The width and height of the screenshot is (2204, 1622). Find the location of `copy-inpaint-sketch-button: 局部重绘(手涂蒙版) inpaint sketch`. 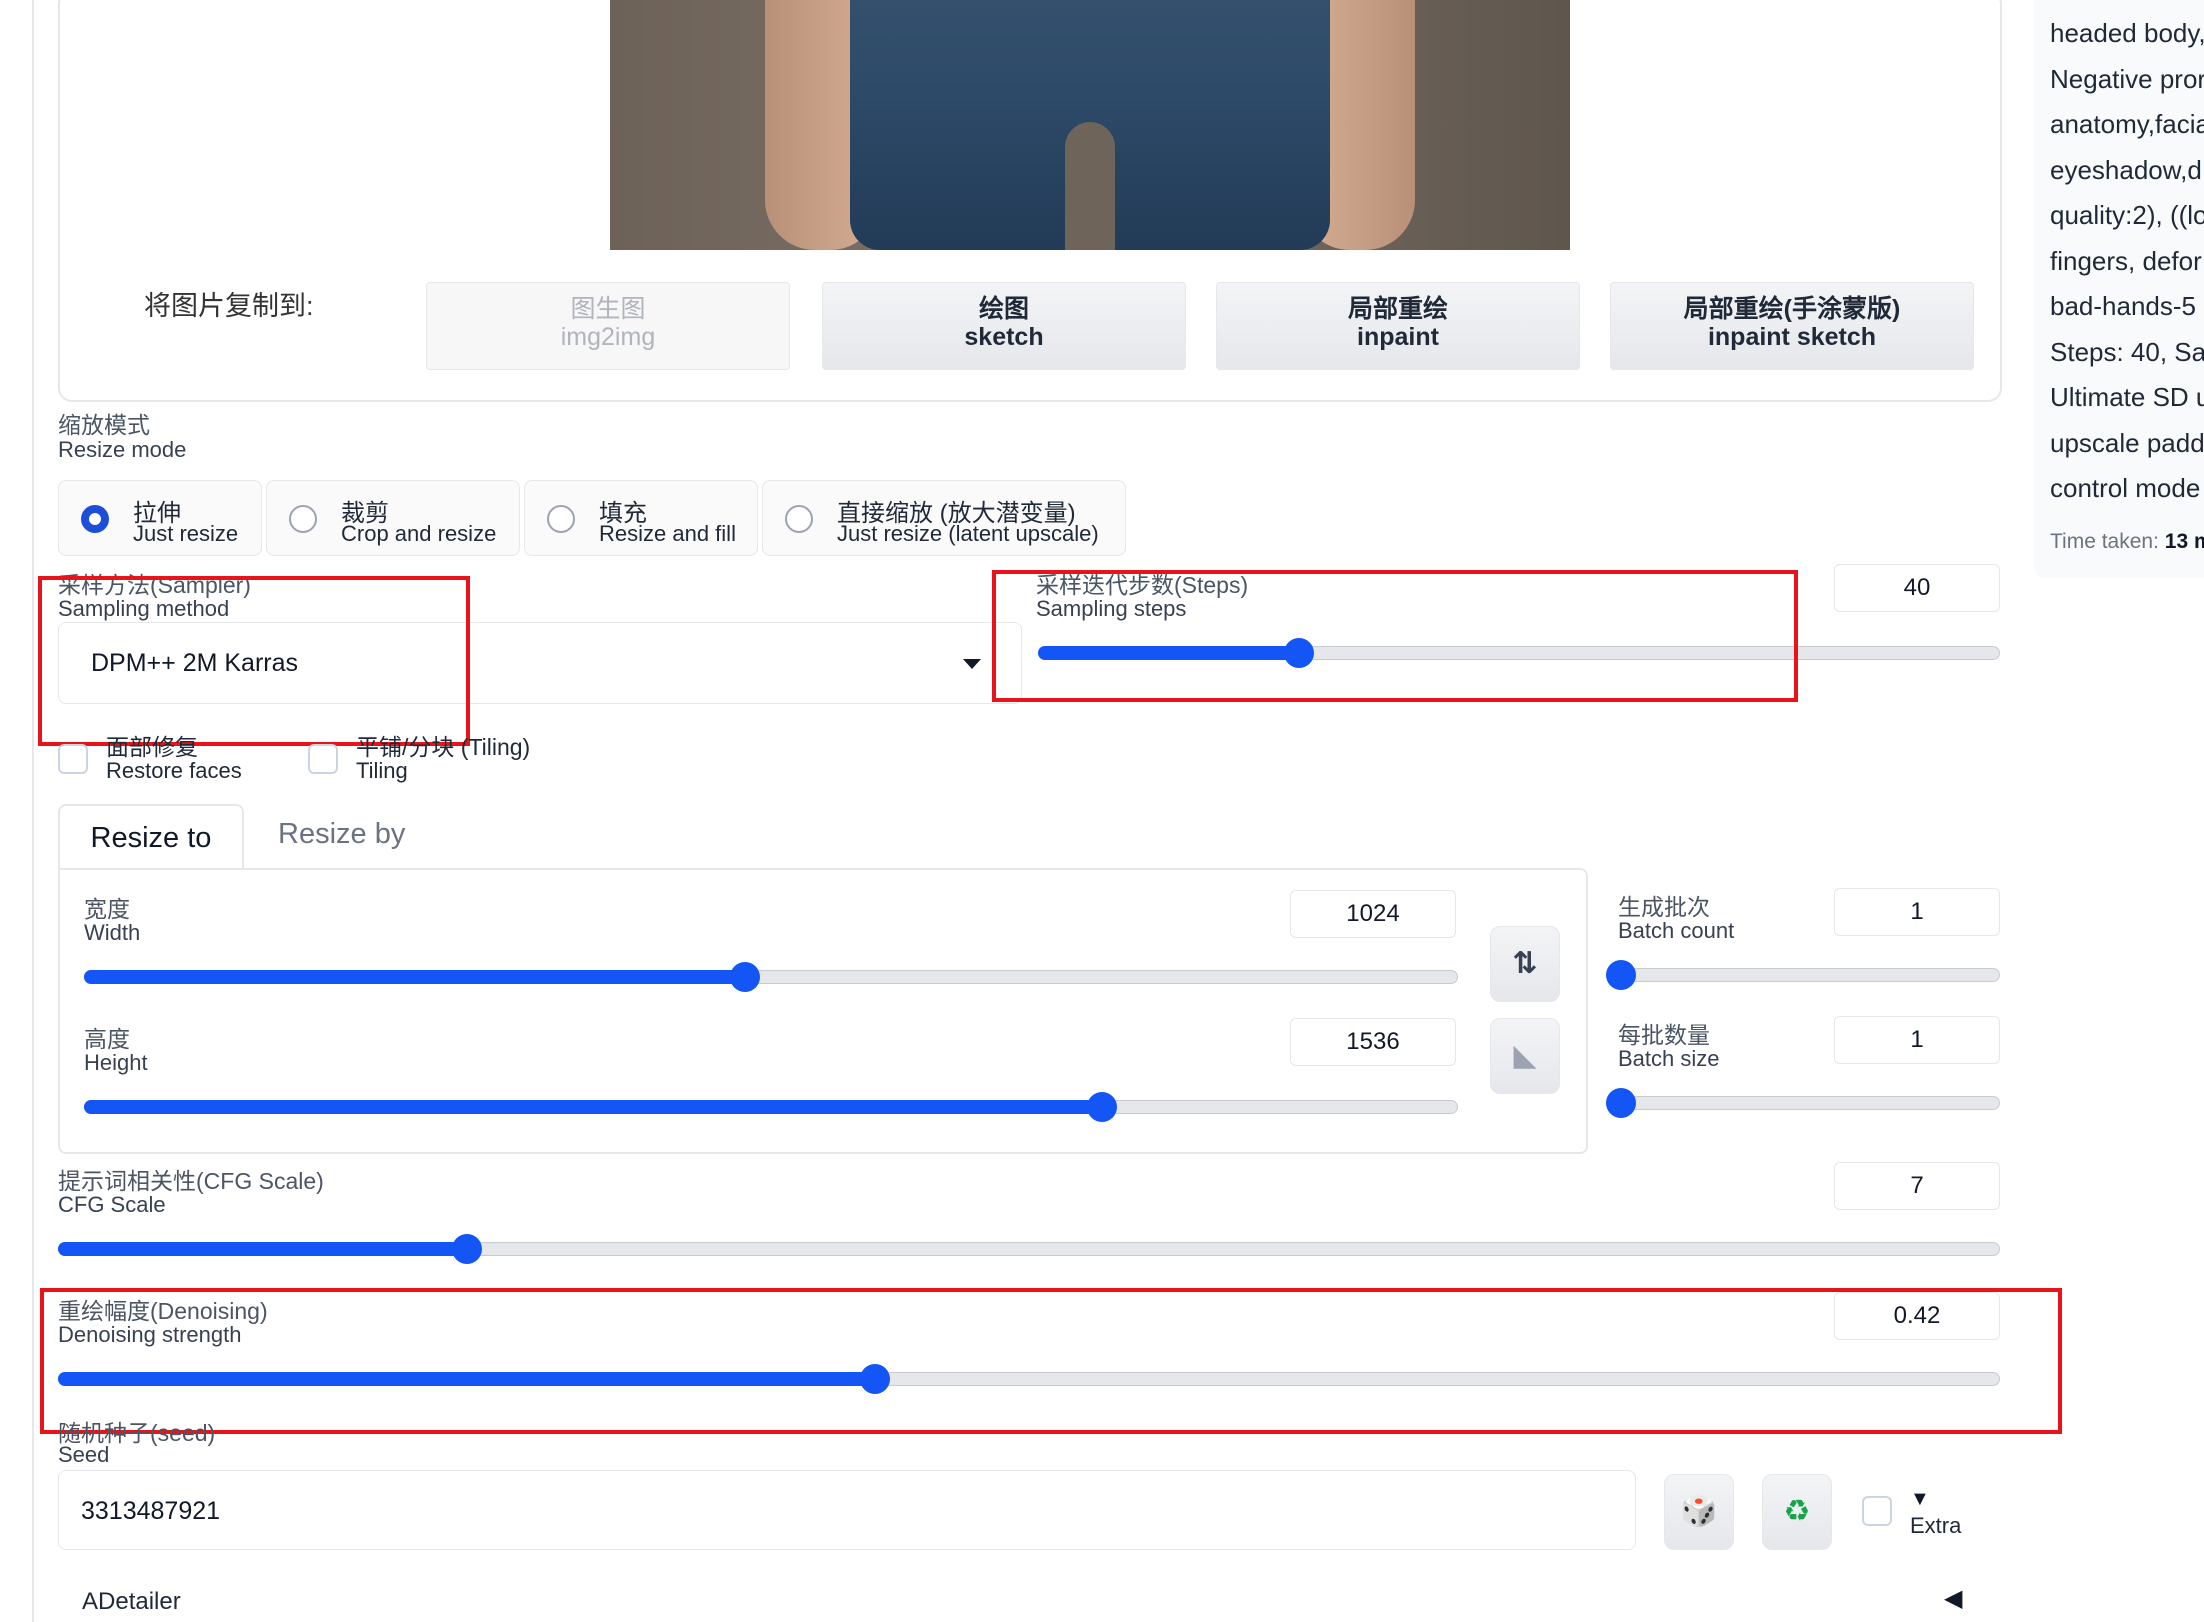

copy-inpaint-sketch-button: 局部重绘(手涂蒙版) inpaint sketch is located at coordinates (1792, 326).